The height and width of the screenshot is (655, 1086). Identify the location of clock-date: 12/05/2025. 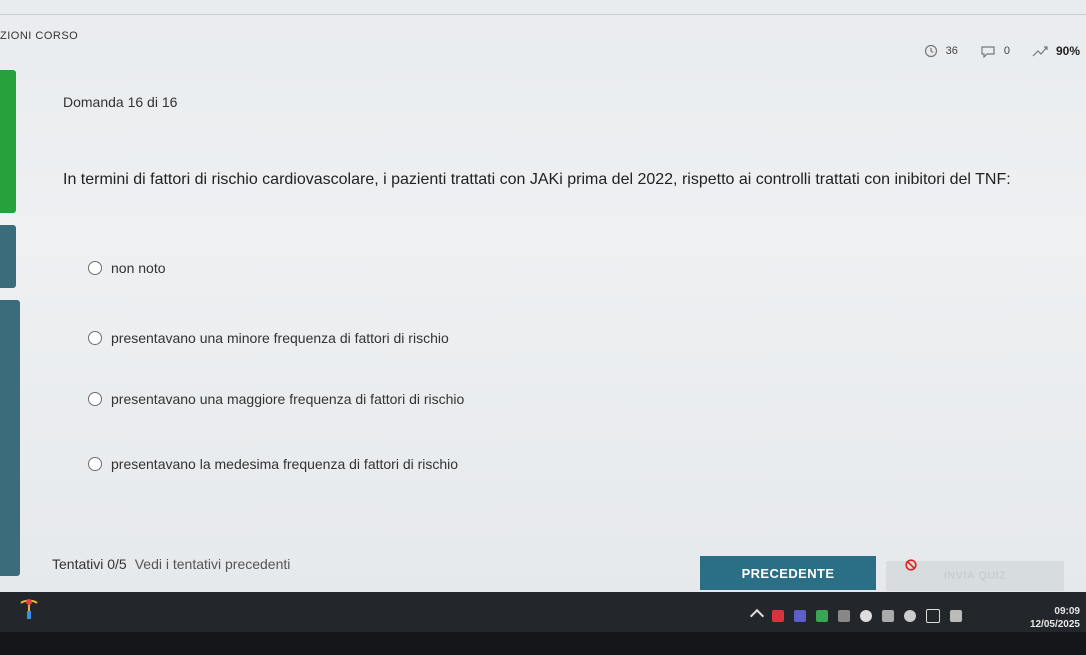
(1054, 624).